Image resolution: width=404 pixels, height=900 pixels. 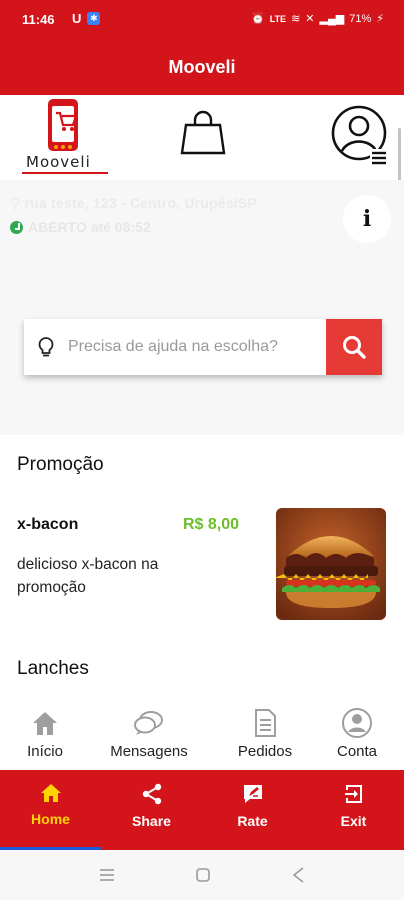 I want to click on alarm-icon: ⏰, so click(x=258, y=19).